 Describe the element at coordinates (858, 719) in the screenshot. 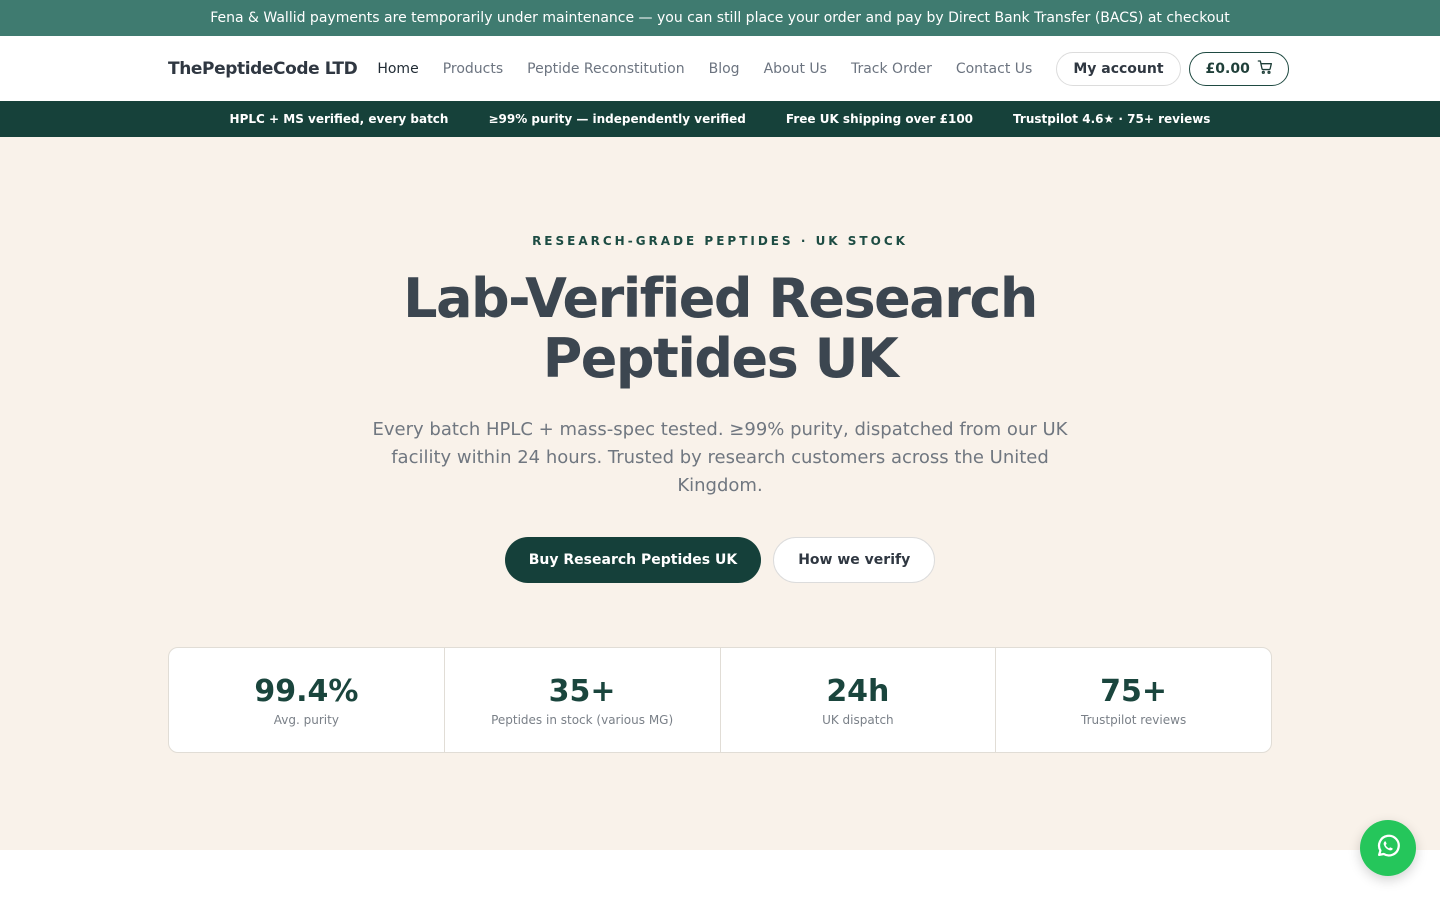

I see `stat-label: UK dispatch` at that location.